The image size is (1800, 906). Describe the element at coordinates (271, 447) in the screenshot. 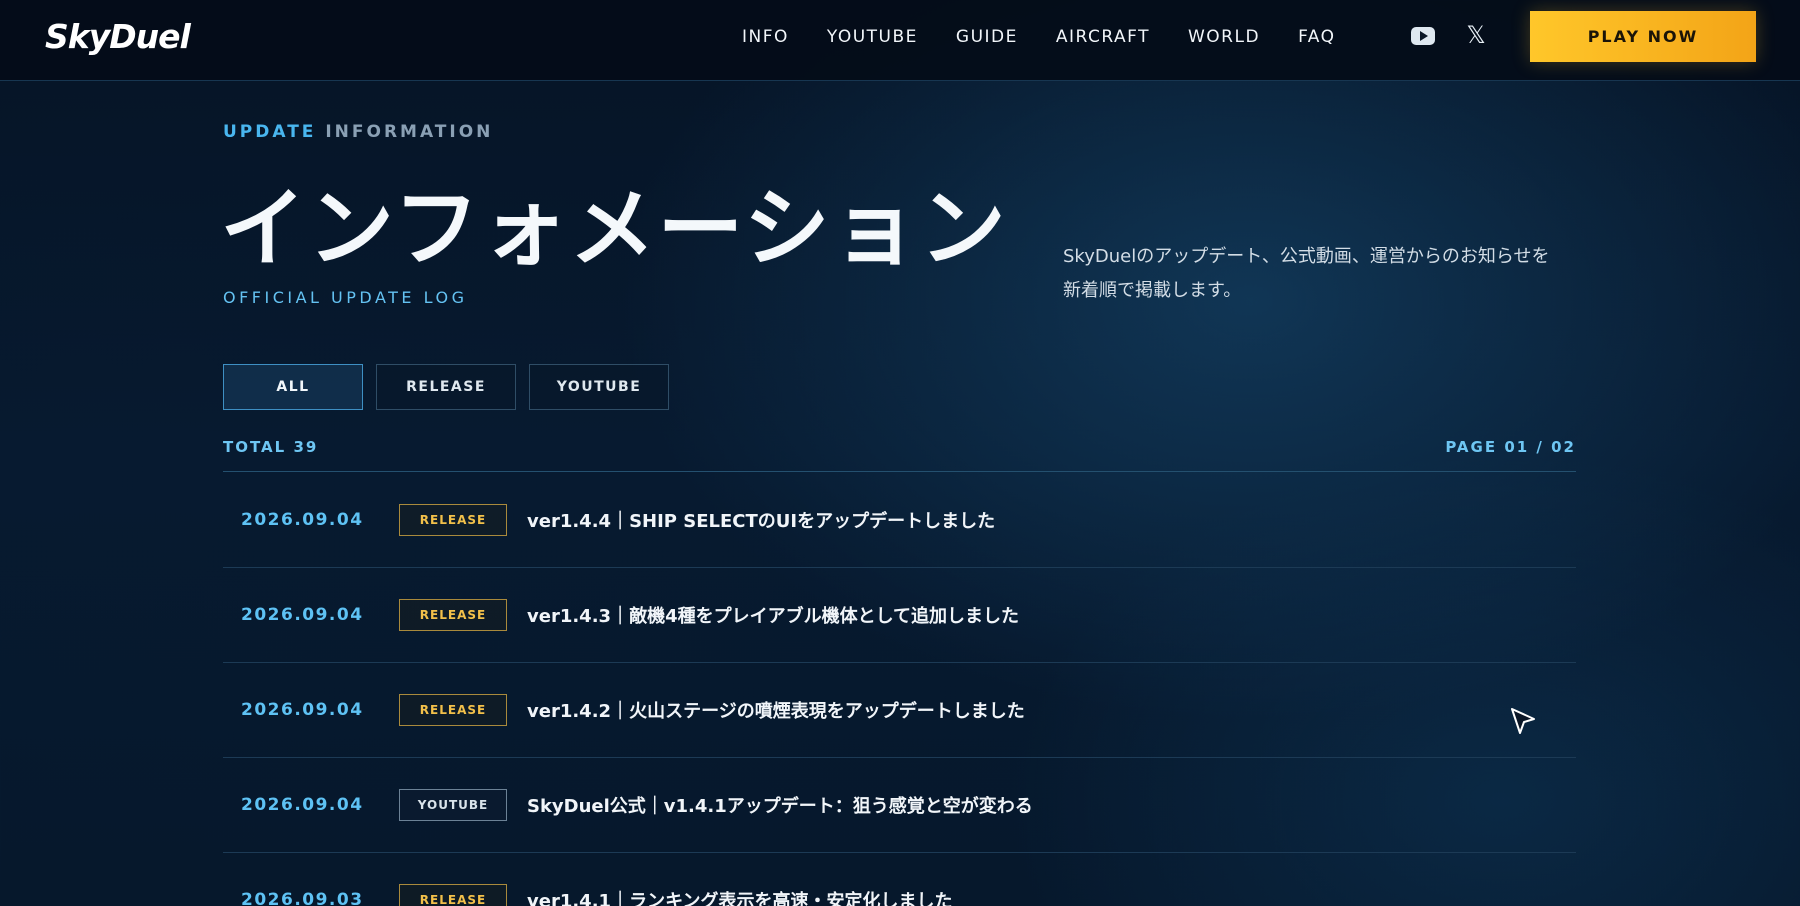

I see `total-count: TOTAL 39` at that location.